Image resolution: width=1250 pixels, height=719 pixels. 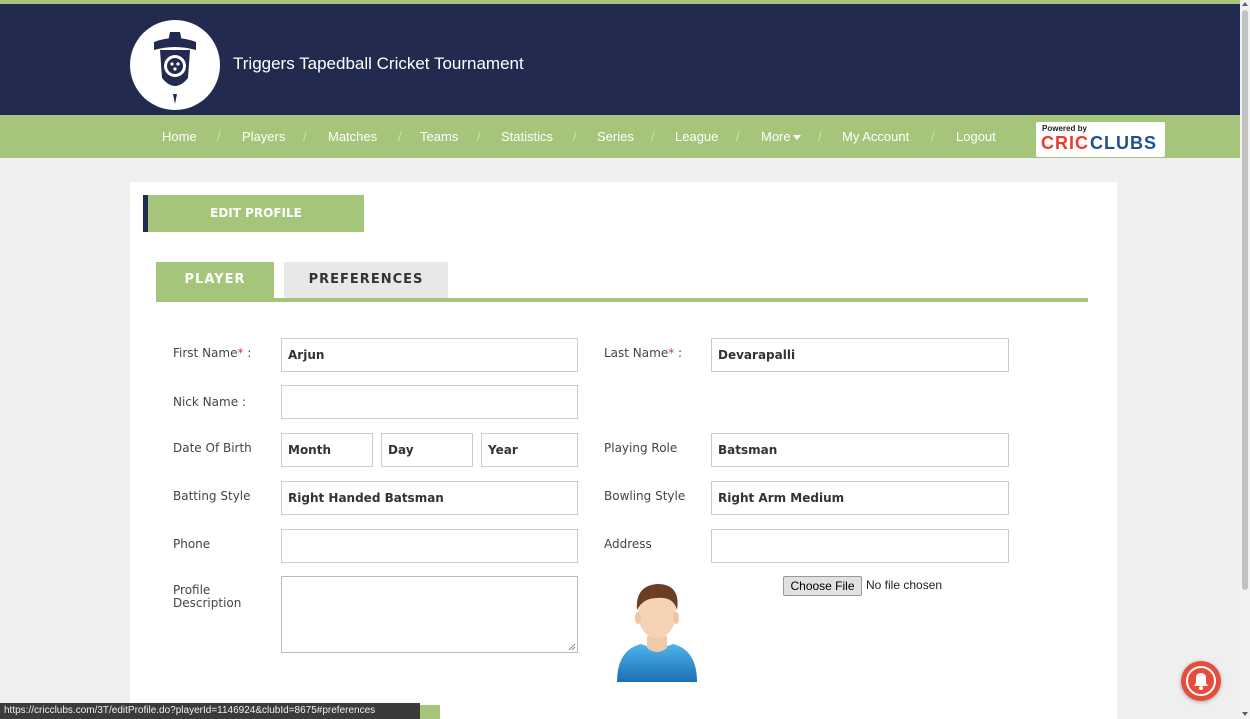 What do you see at coordinates (904, 585) in the screenshot?
I see `file-status-text: No file chosen` at bounding box center [904, 585].